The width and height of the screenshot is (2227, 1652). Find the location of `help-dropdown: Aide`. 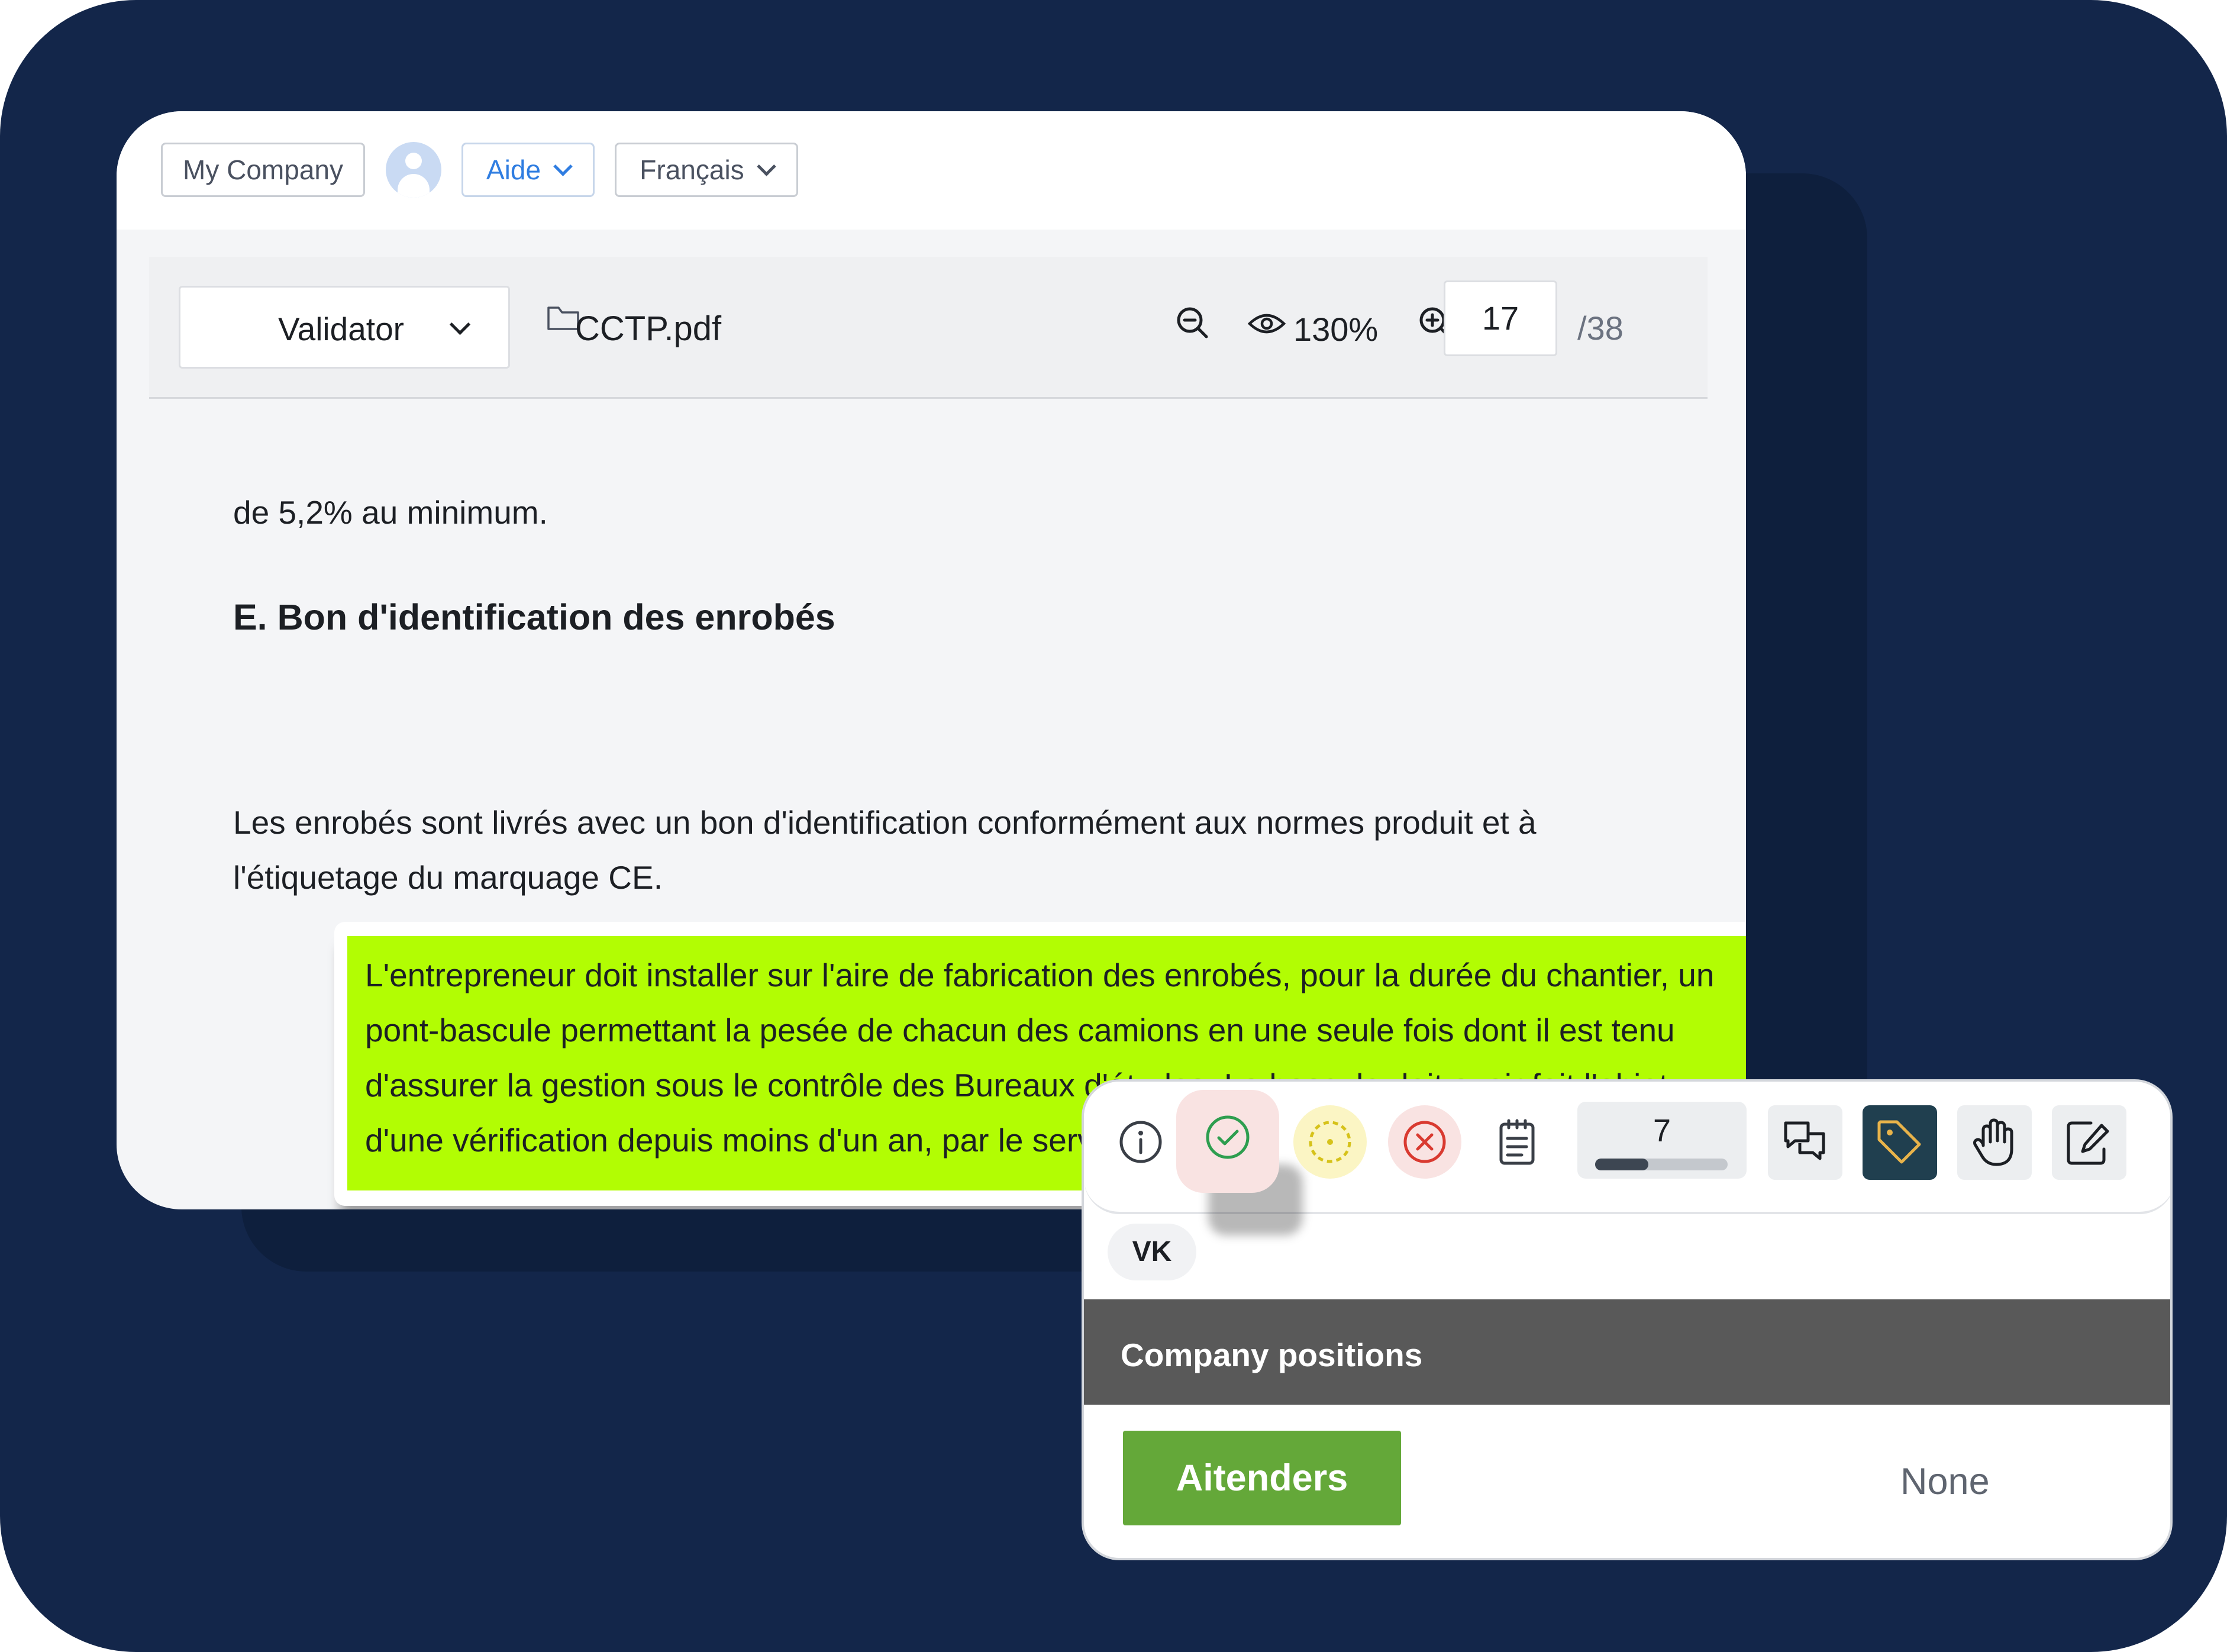

help-dropdown: Aide is located at coordinates (528, 170).